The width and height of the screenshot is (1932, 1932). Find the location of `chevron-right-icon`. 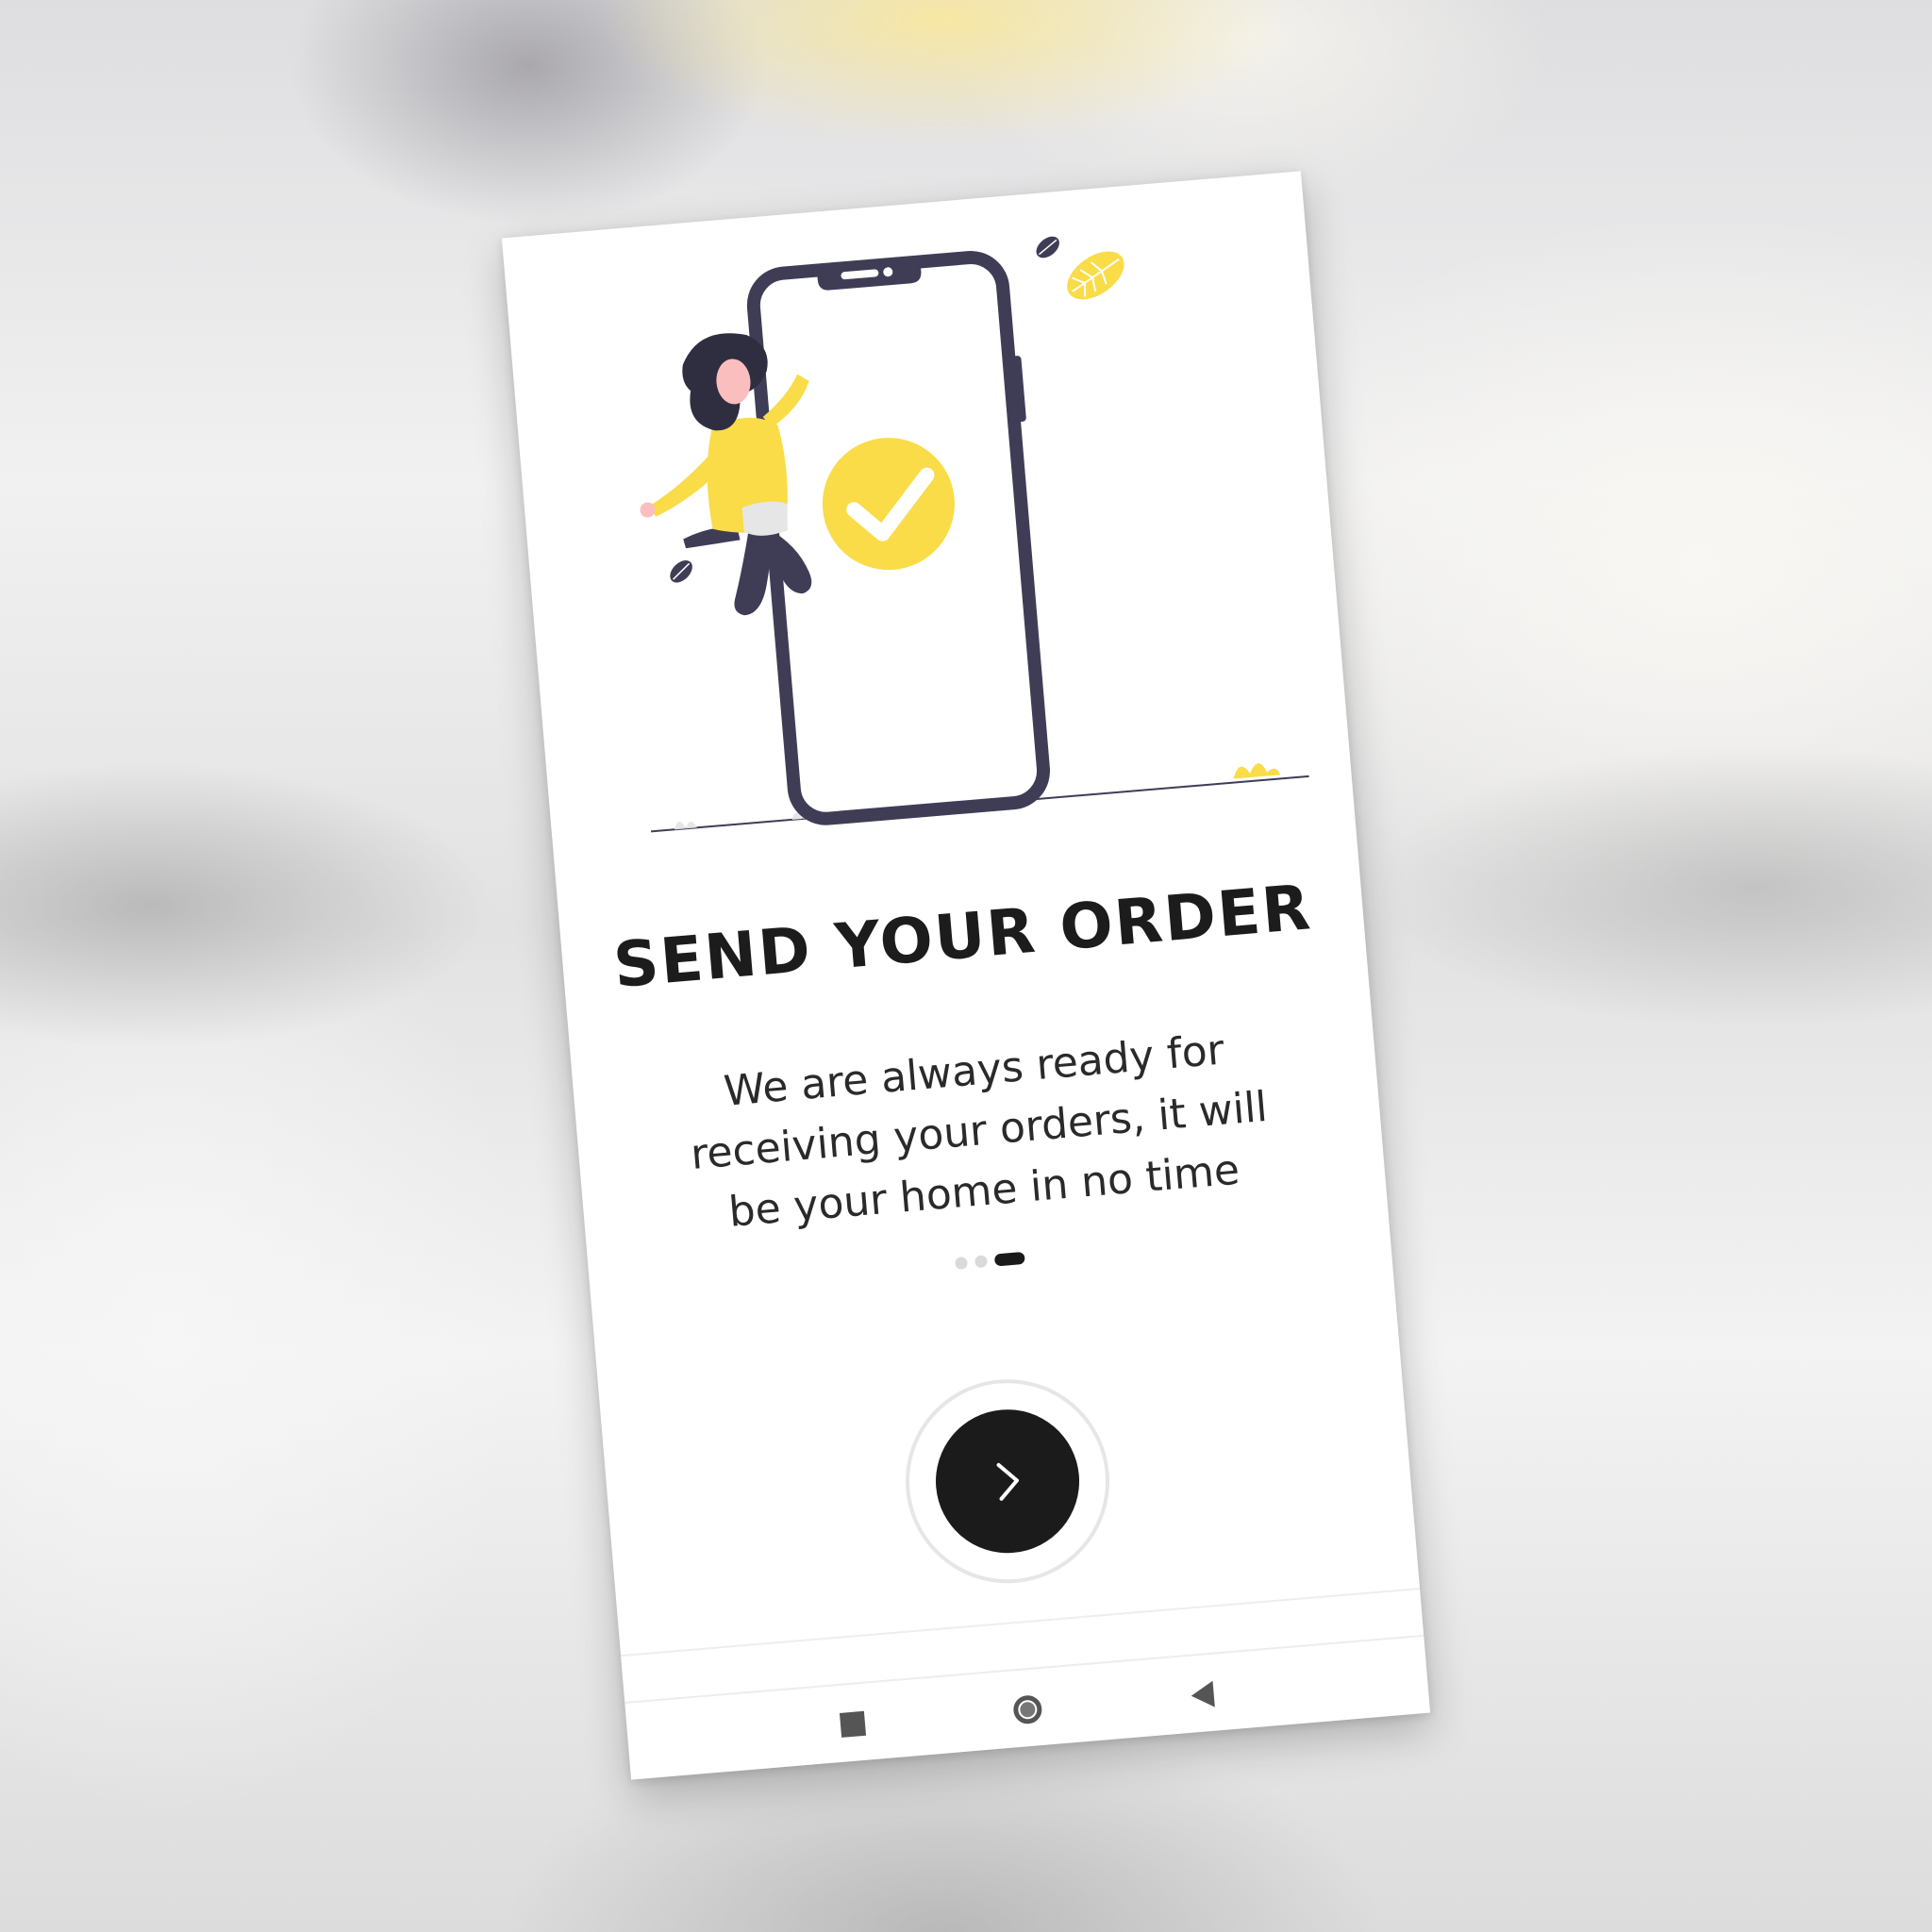

chevron-right-icon is located at coordinates (1008, 1481).